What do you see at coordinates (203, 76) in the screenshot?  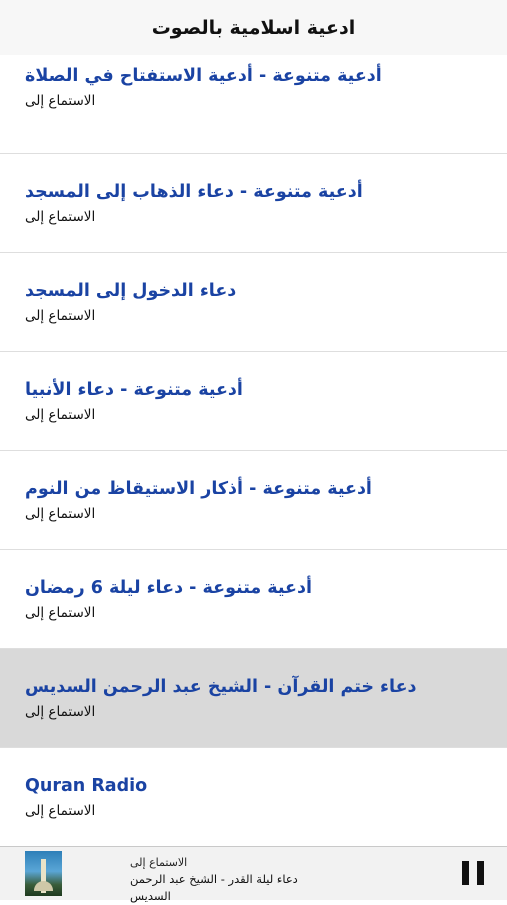 I see `list-item-title: أدعية متنوعة - أدعية الاستفتاح في الصلاة` at bounding box center [203, 76].